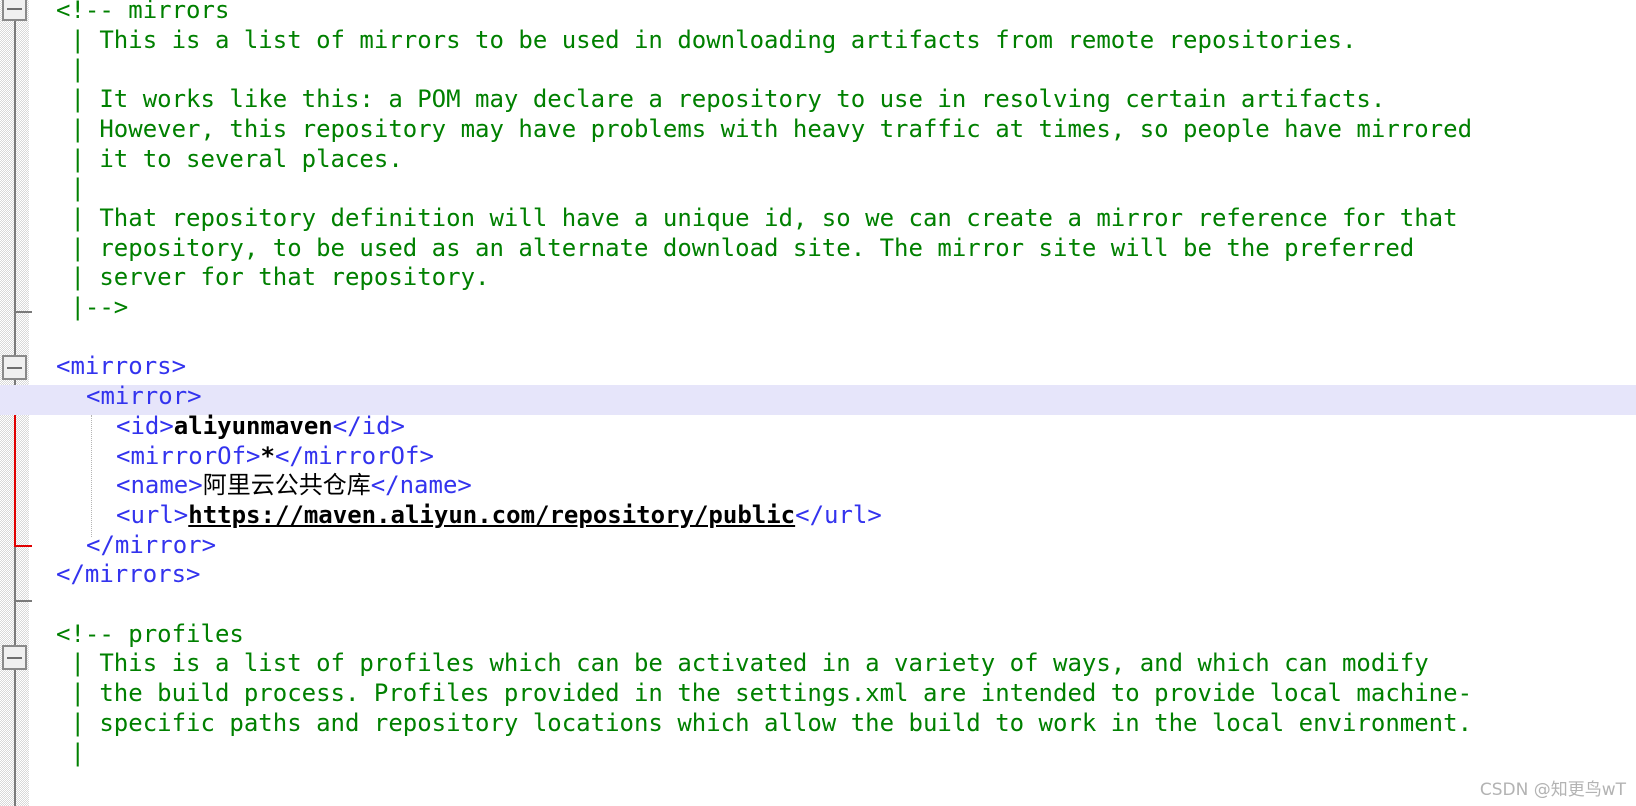 The width and height of the screenshot is (1636, 806). Describe the element at coordinates (145, 425) in the screenshot. I see `xml-open-tag: <id>` at that location.